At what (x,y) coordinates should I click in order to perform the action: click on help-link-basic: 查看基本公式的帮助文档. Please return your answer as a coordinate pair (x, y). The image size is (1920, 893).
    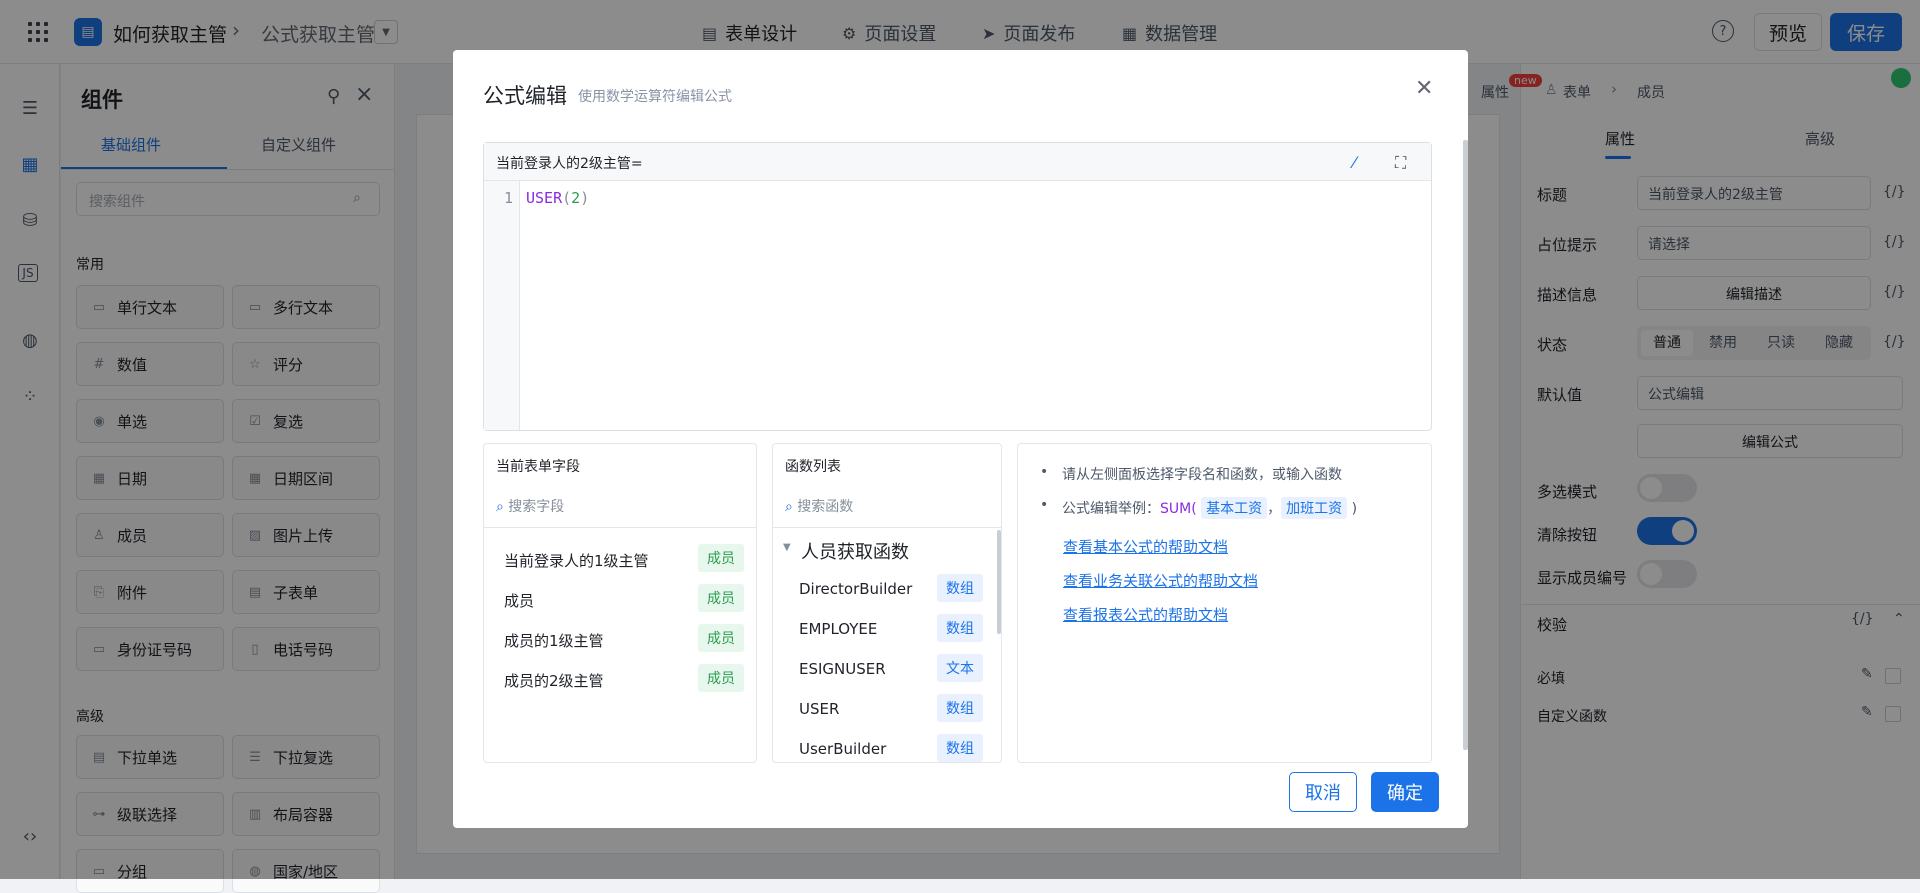
    Looking at the image, I should click on (1145, 546).